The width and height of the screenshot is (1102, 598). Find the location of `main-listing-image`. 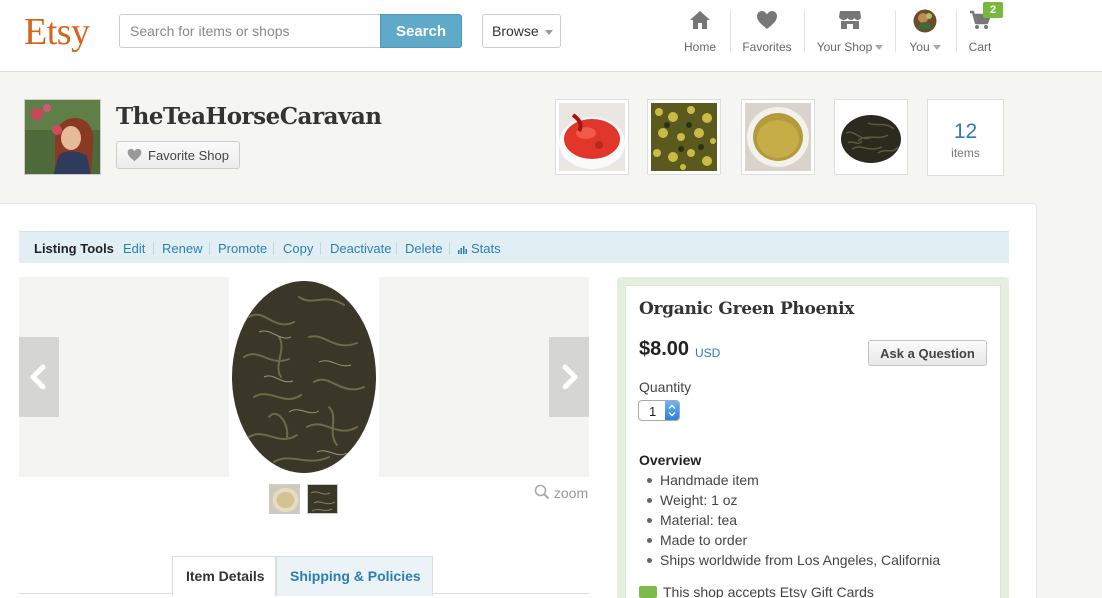

main-listing-image is located at coordinates (304, 377).